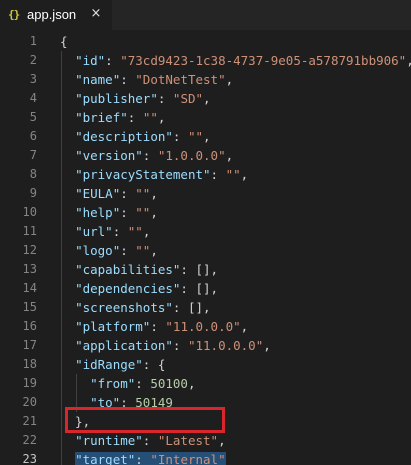 This screenshot has height=465, width=411. Describe the element at coordinates (96, 14) in the screenshot. I see `close-icon: ×` at that location.